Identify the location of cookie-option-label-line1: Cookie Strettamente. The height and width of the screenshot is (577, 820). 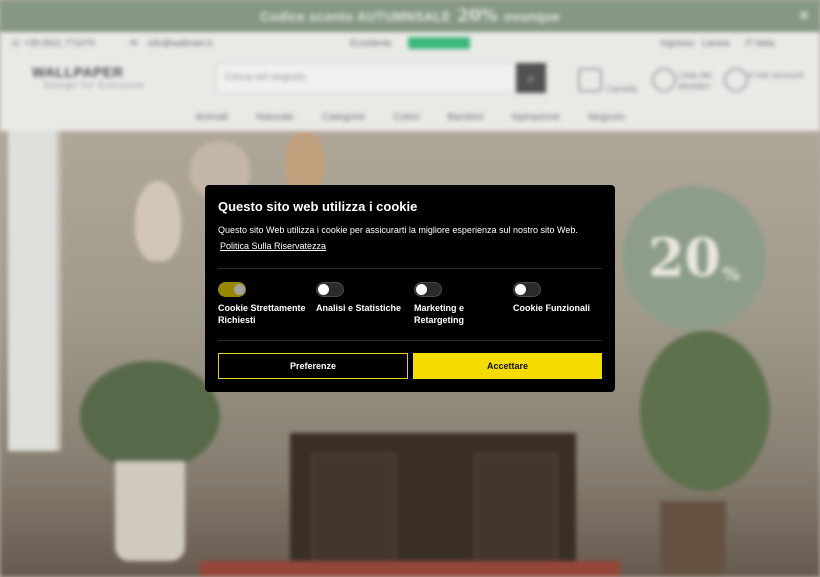
(262, 308).